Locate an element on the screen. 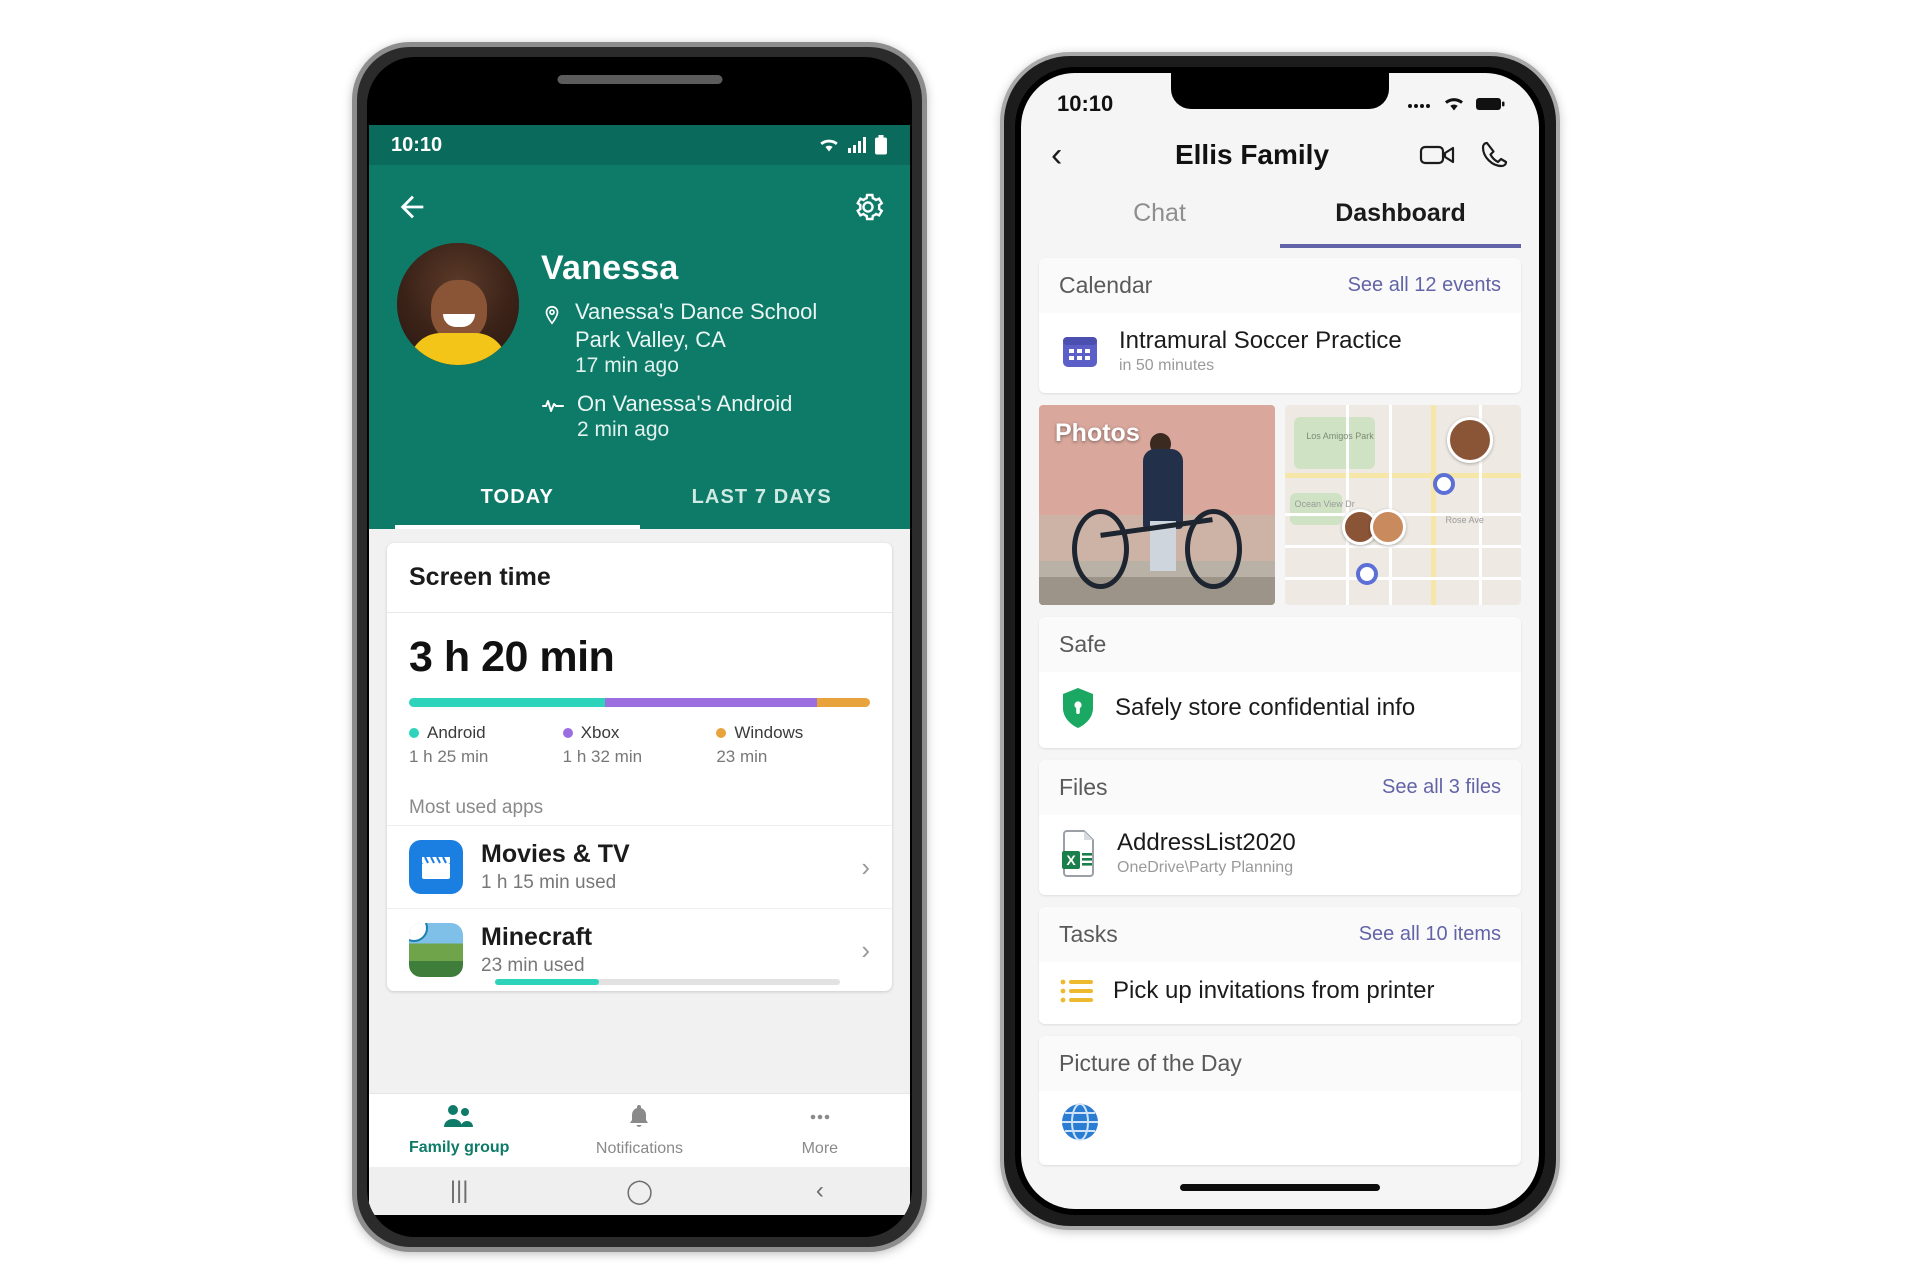 This screenshot has width=1920, height=1280. globe-icon is located at coordinates (1080, 1122).